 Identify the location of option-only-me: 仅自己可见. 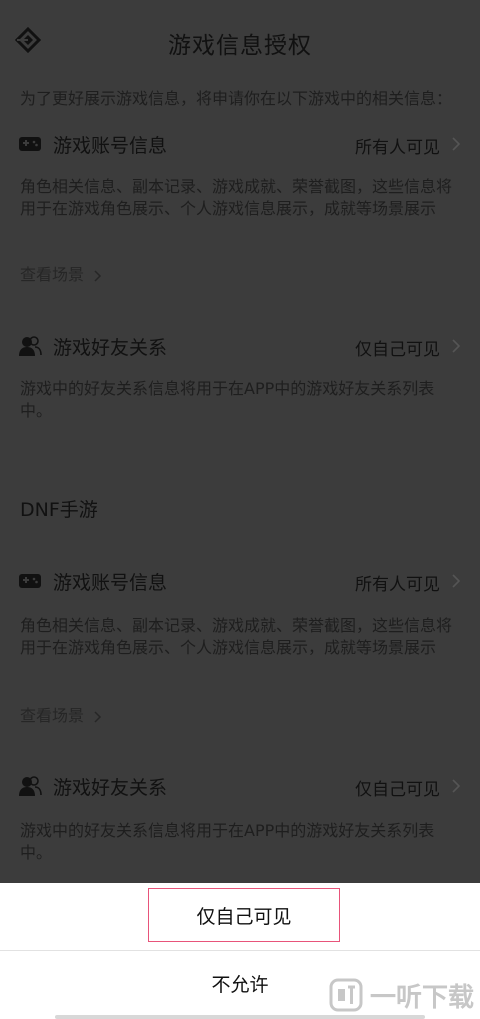
(244, 915).